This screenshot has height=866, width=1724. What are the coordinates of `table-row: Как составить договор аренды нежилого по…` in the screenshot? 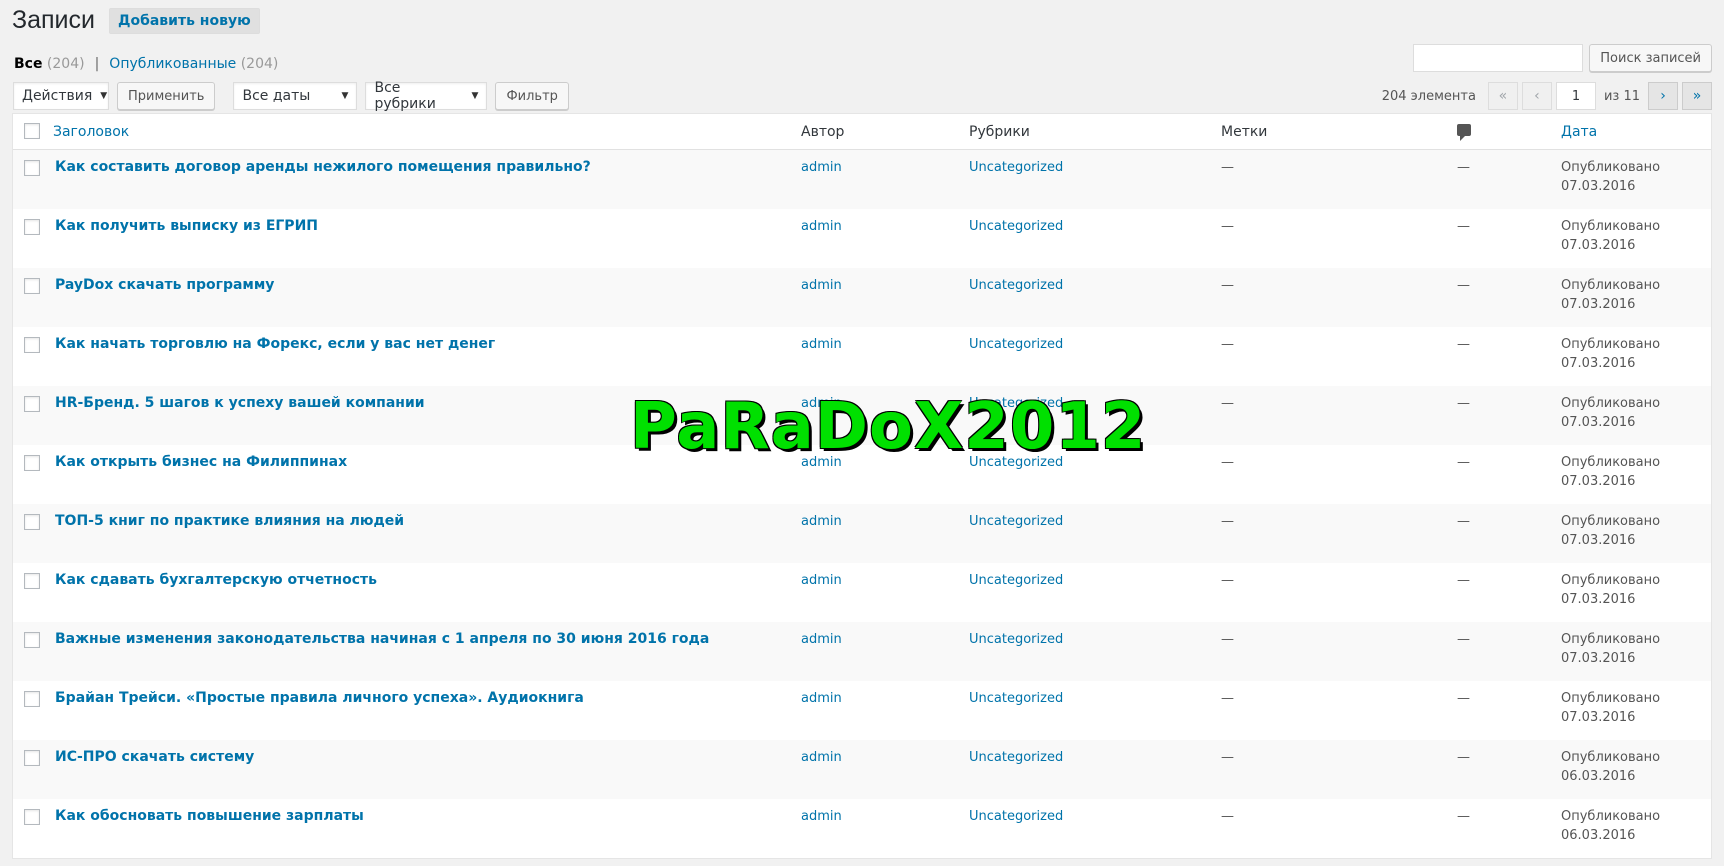 It's located at (862, 179).